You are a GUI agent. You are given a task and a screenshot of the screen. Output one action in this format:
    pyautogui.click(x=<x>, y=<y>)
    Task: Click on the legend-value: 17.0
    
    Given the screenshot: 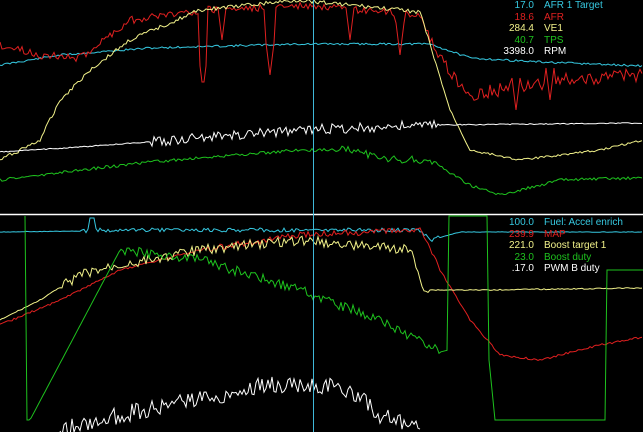 What is the action you would take?
    pyautogui.click(x=524, y=5)
    